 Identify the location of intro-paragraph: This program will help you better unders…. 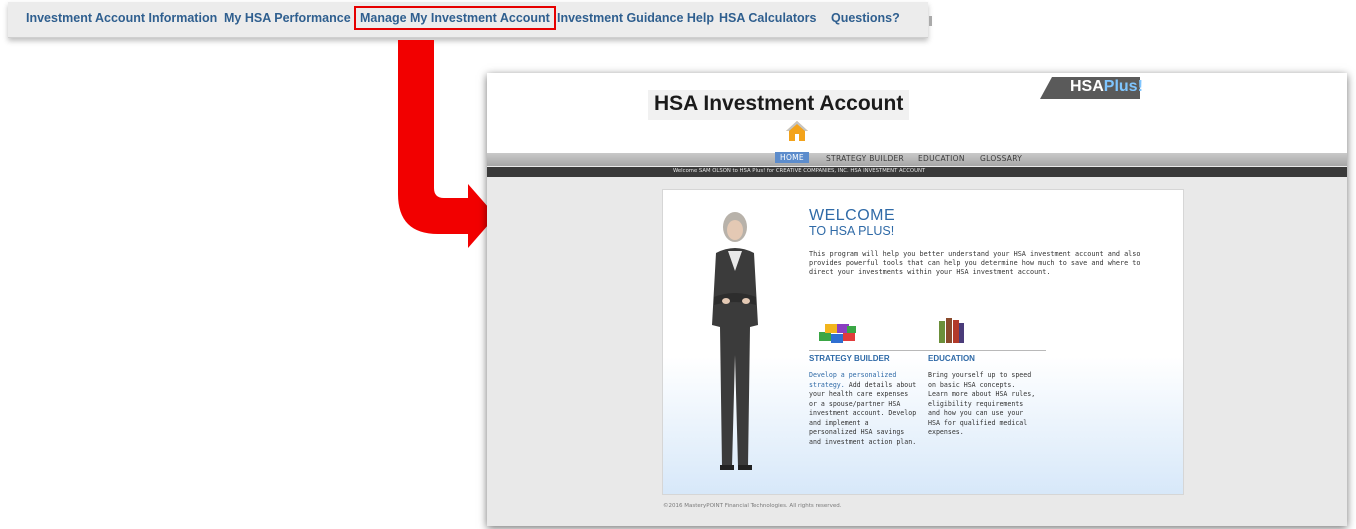
(975, 263).